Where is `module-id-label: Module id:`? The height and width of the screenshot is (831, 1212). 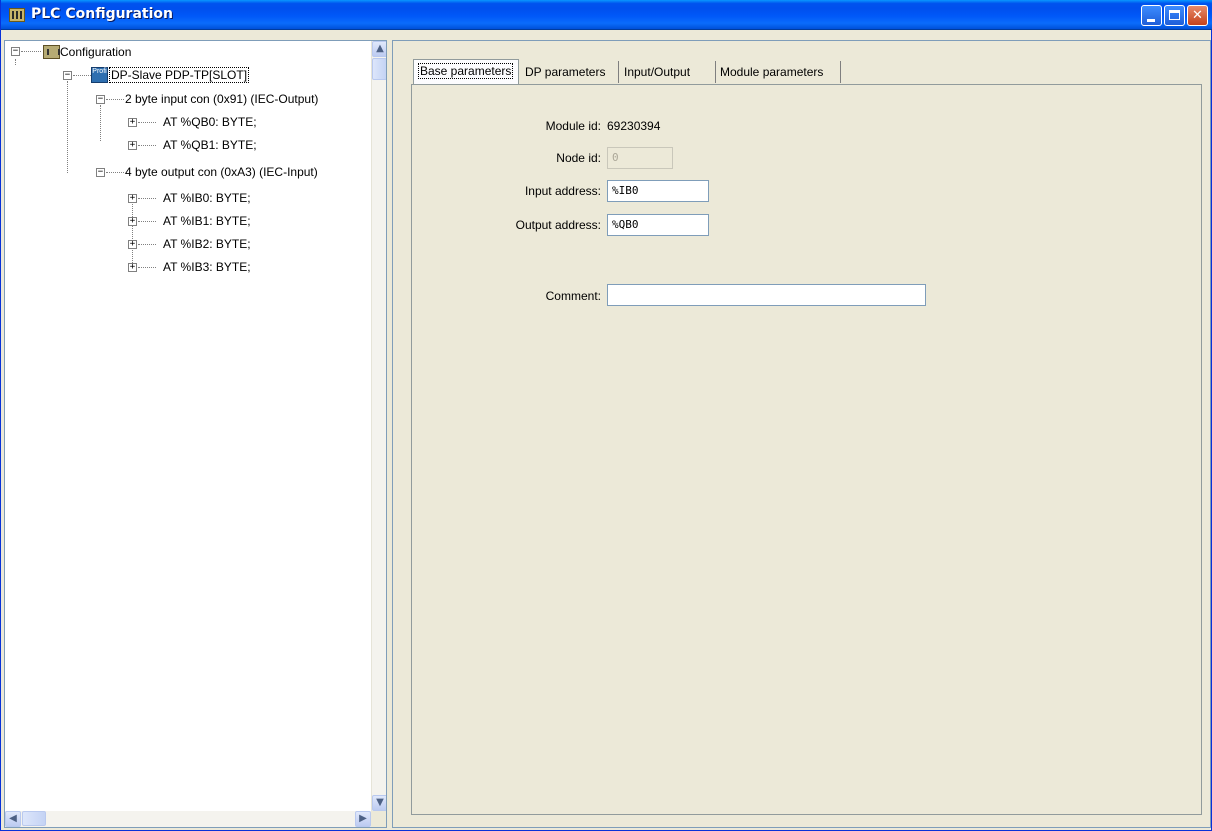 module-id-label: Module id: is located at coordinates (573, 126).